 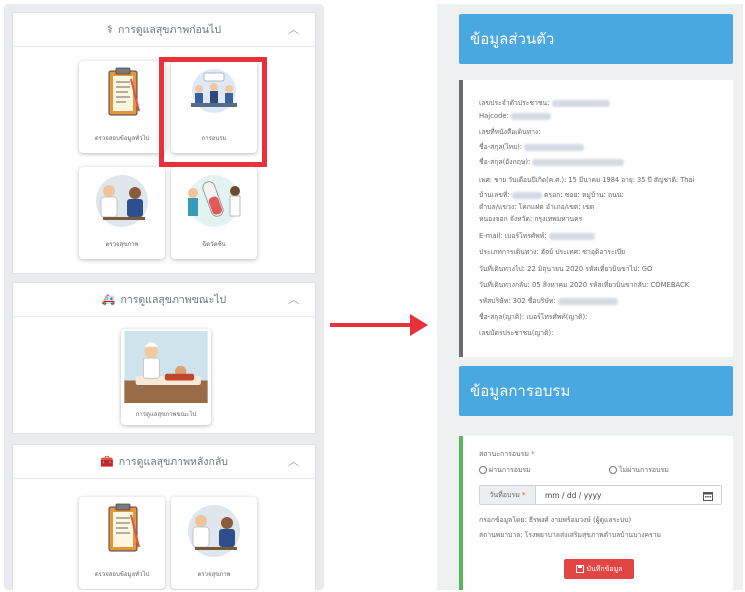 What do you see at coordinates (537, 235) in the screenshot?
I see `info-line: E-mail: เบอร์โทรศัพท์:` at bounding box center [537, 235].